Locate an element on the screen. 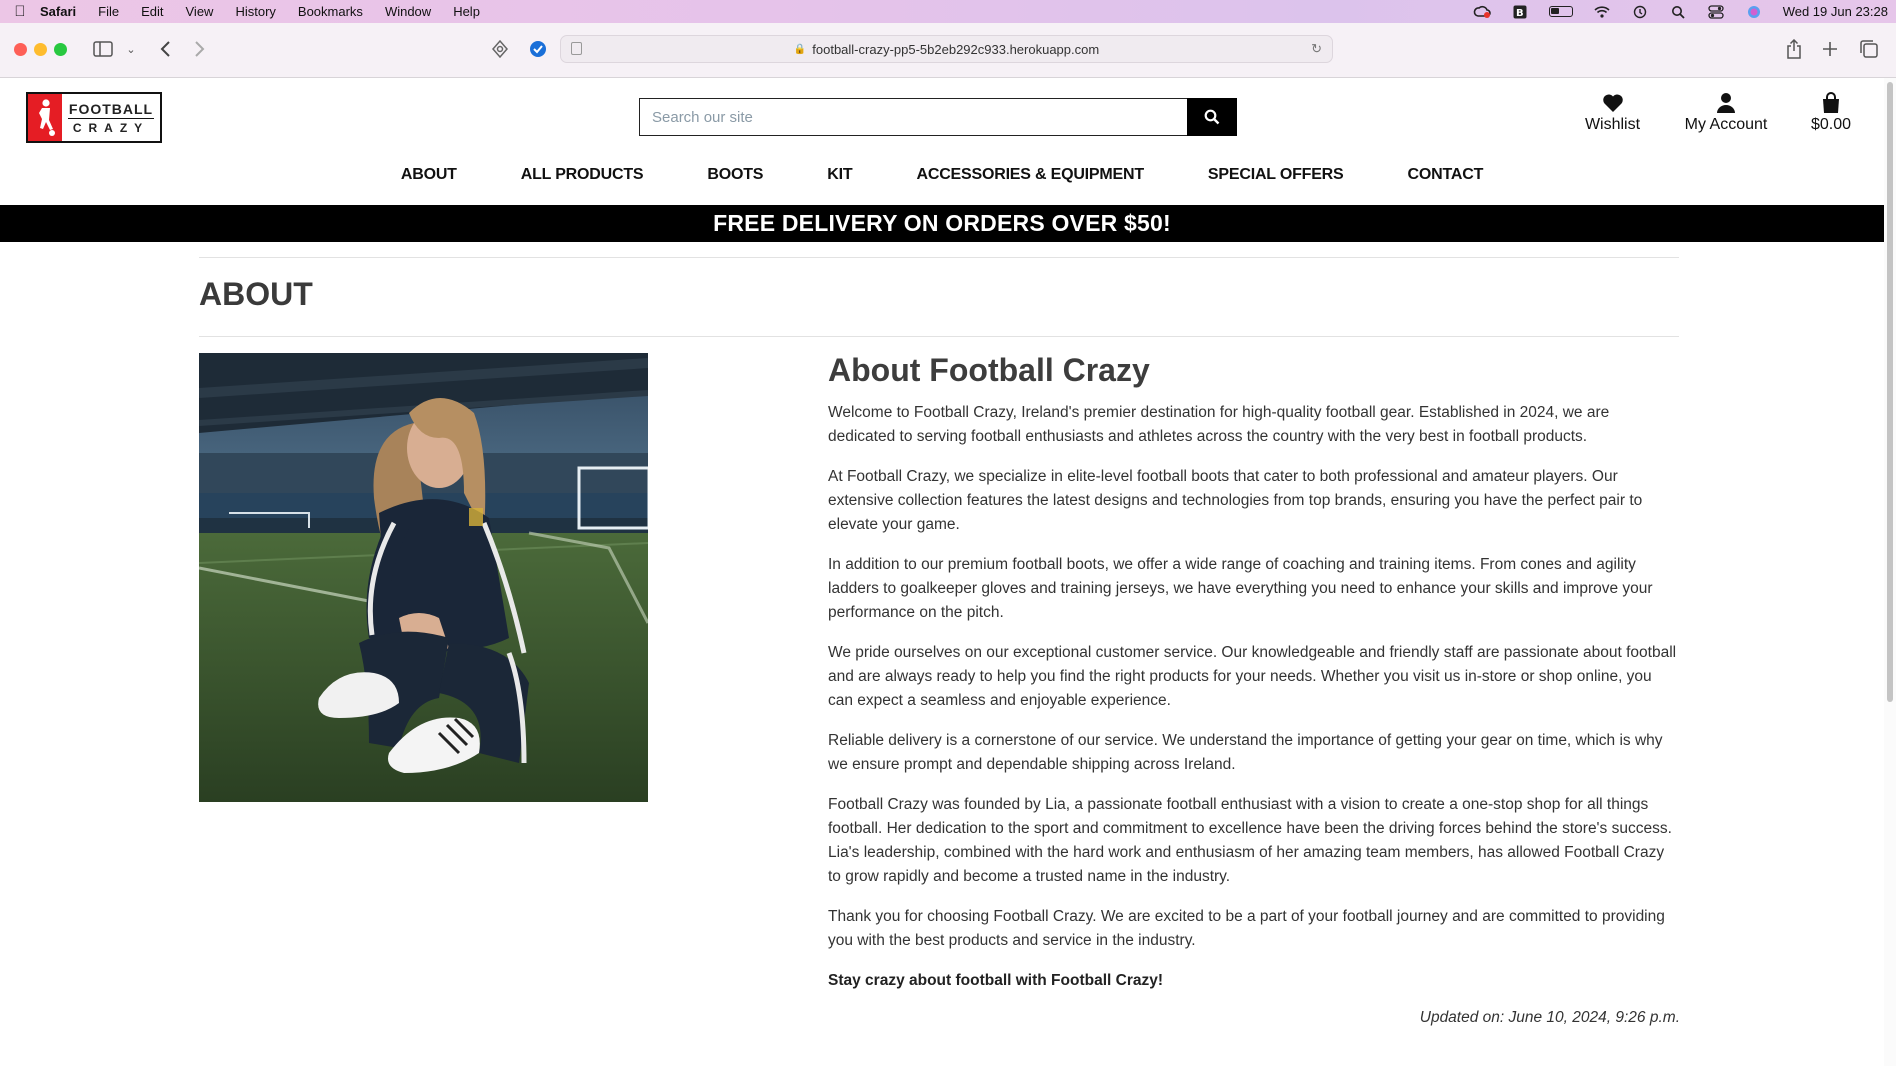  footballer-logo-icon is located at coordinates (45, 117).